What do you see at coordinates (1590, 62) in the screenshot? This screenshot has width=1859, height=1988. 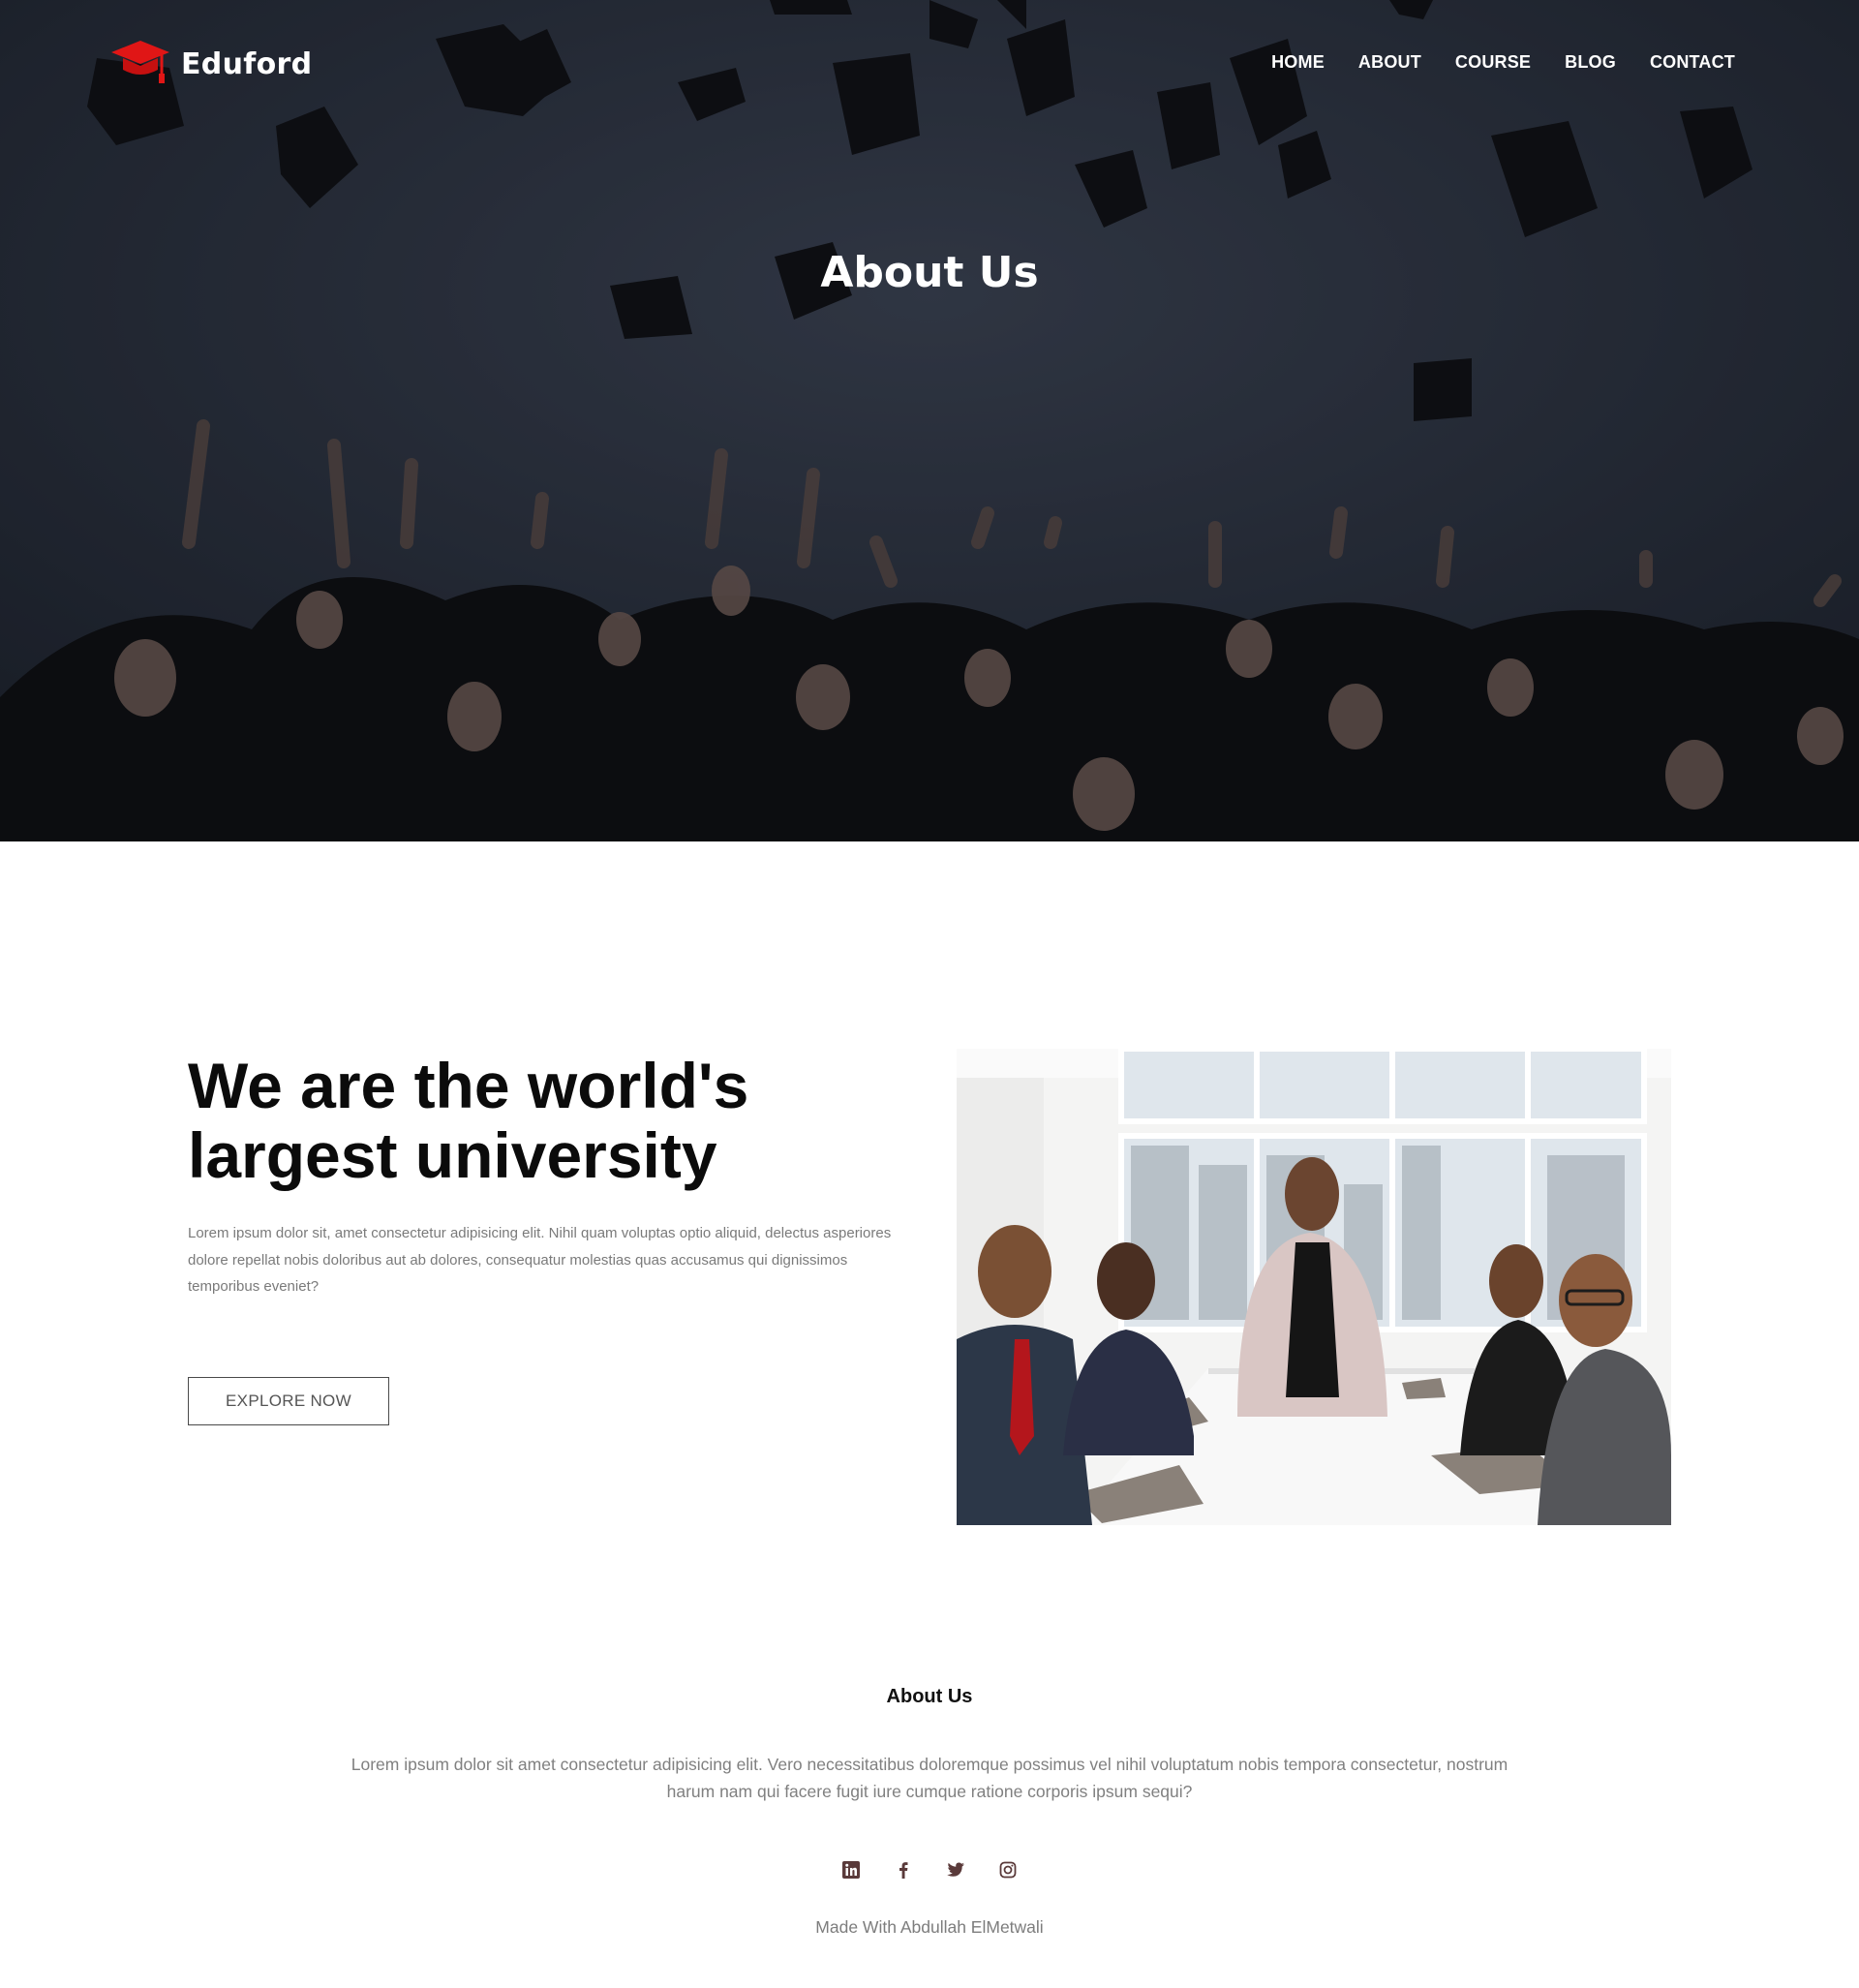 I see `nav-item-blog: BLOG` at bounding box center [1590, 62].